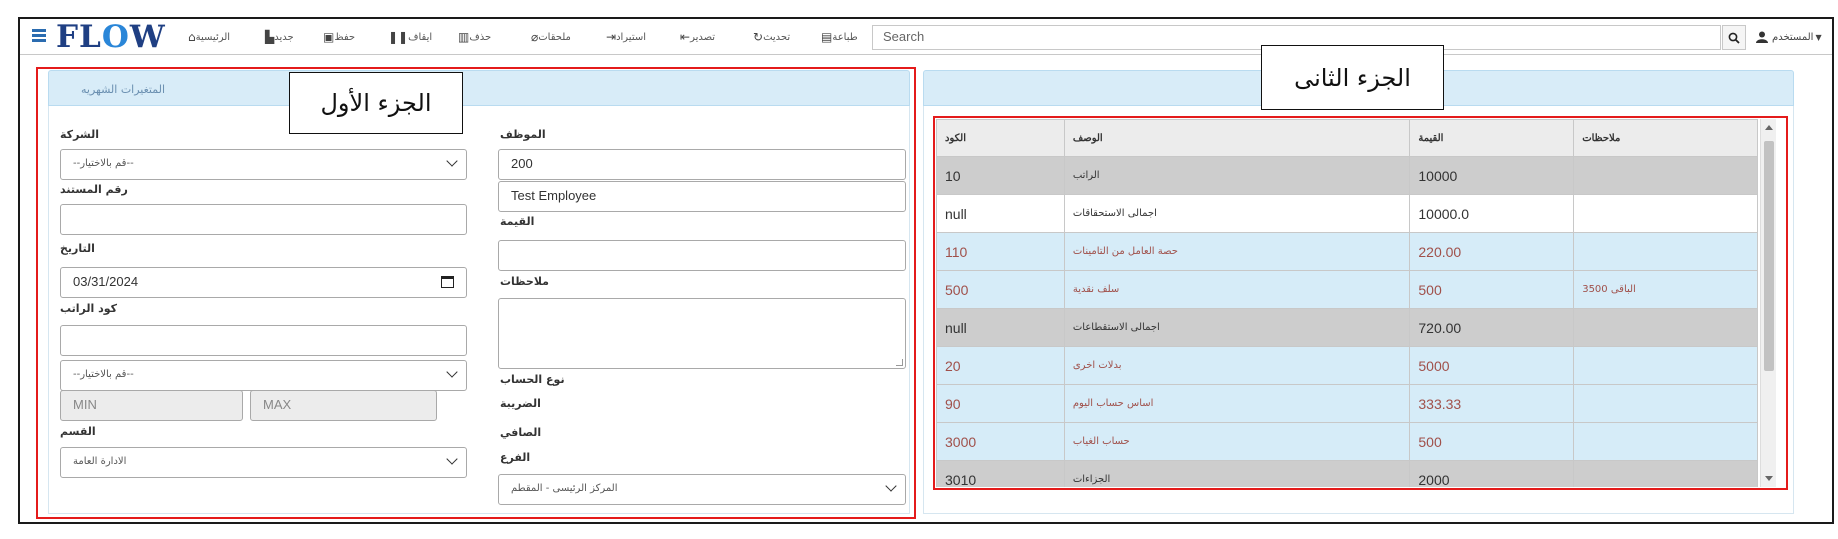 The width and height of the screenshot is (1838, 539). What do you see at coordinates (207, 37) in the screenshot?
I see `home-button: ⌂ الرئيسية` at bounding box center [207, 37].